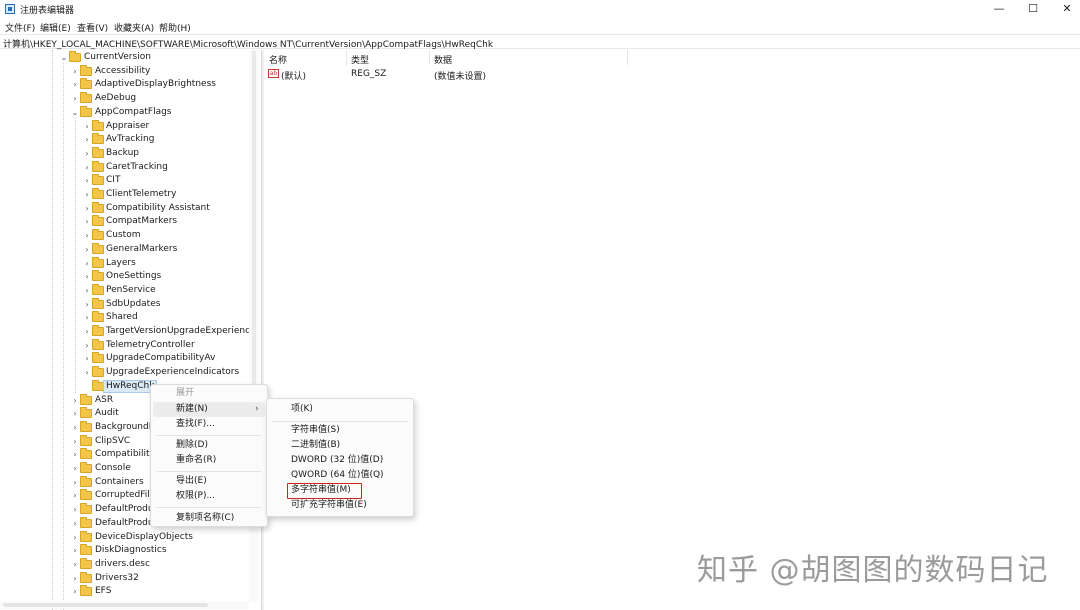 The image size is (1080, 610). What do you see at coordinates (129, 263) in the screenshot?
I see `tree-item: › Layers` at bounding box center [129, 263].